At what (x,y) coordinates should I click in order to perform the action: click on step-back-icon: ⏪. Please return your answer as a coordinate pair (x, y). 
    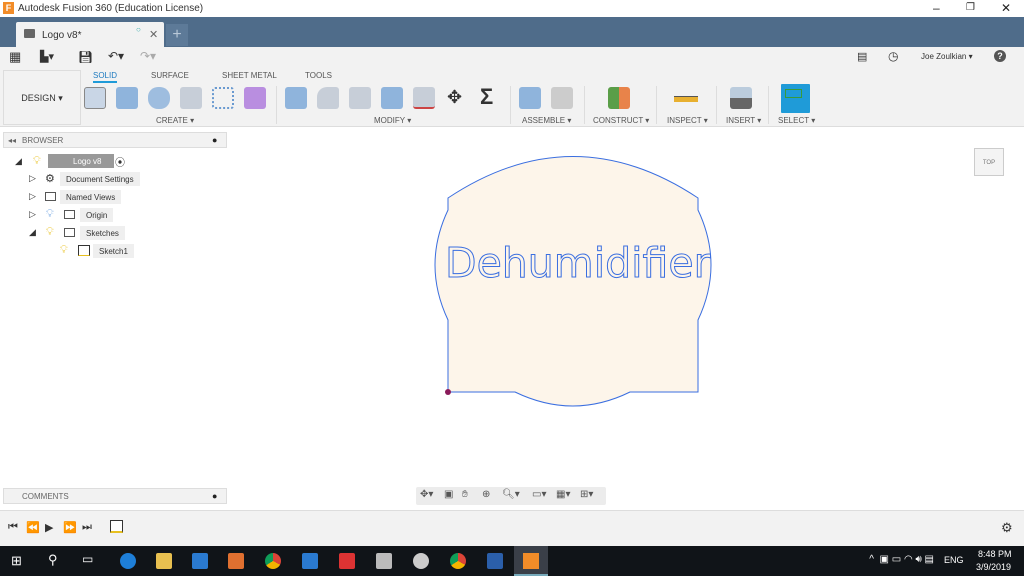
    Looking at the image, I should click on (33, 527).